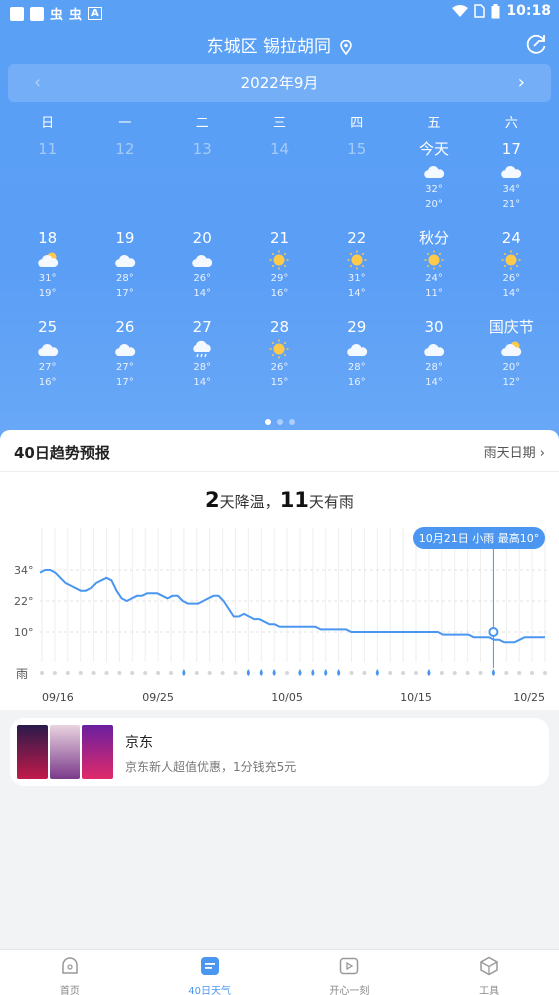  I want to click on calendar-day: 今天 32° 20°, so click(433, 176).